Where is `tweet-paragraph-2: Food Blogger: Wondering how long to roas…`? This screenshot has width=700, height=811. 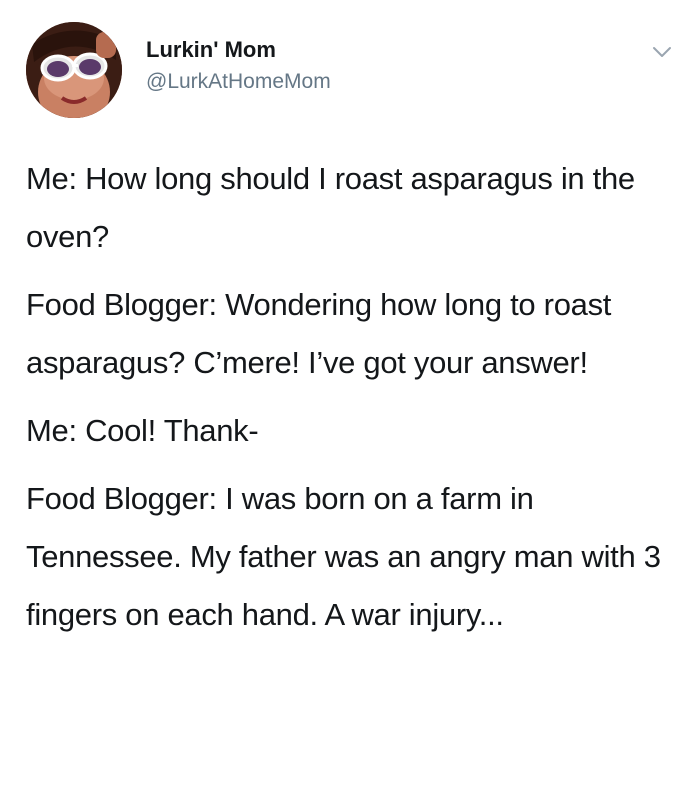 tweet-paragraph-2: Food Blogger: Wondering how long to roas… is located at coordinates (319, 333).